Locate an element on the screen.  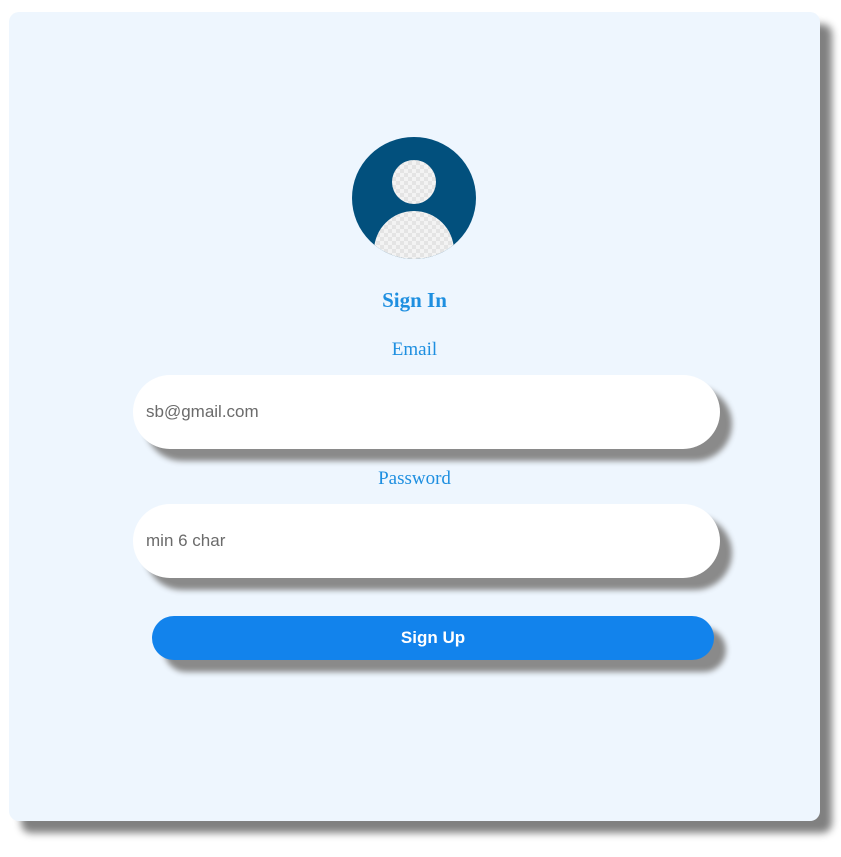
user-avatar-icon is located at coordinates (414, 198).